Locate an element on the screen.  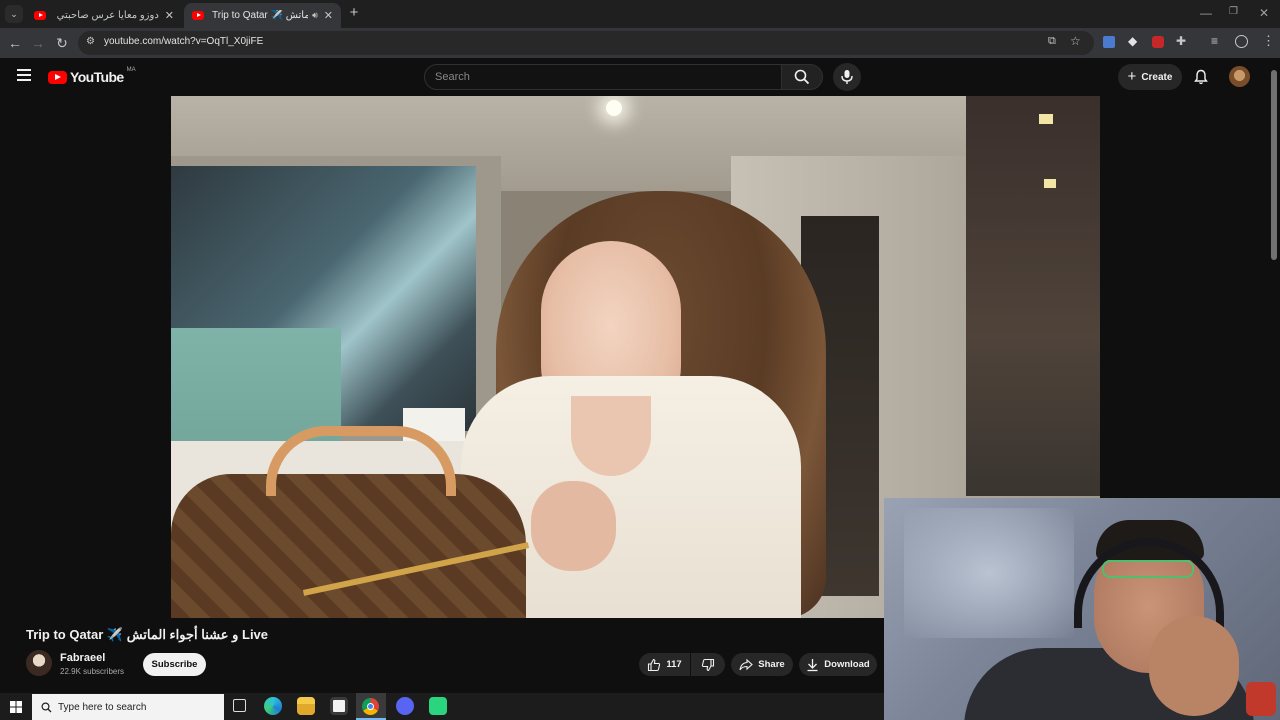
search-button is located at coordinates (802, 77).